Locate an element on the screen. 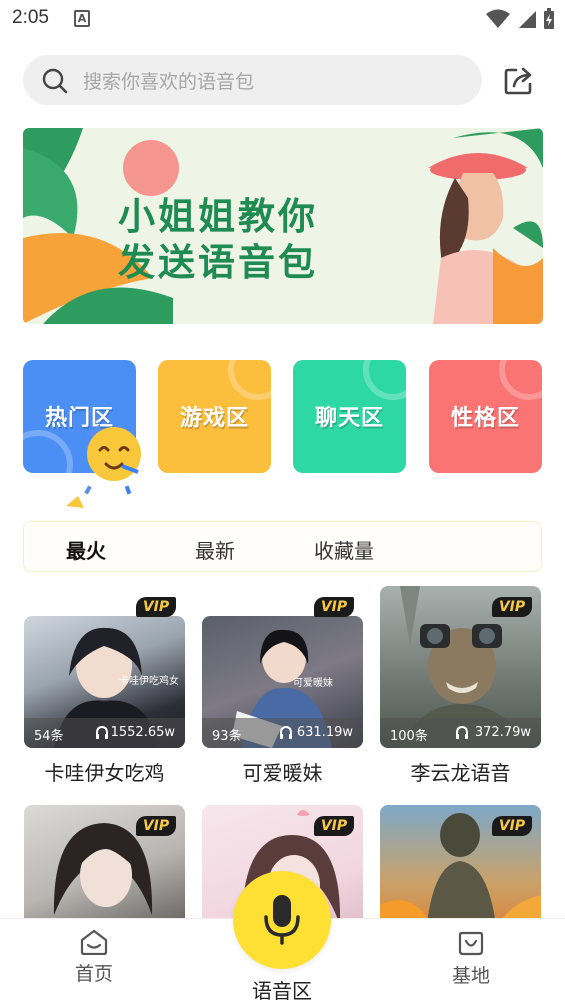  microphone-icon is located at coordinates (282, 920).